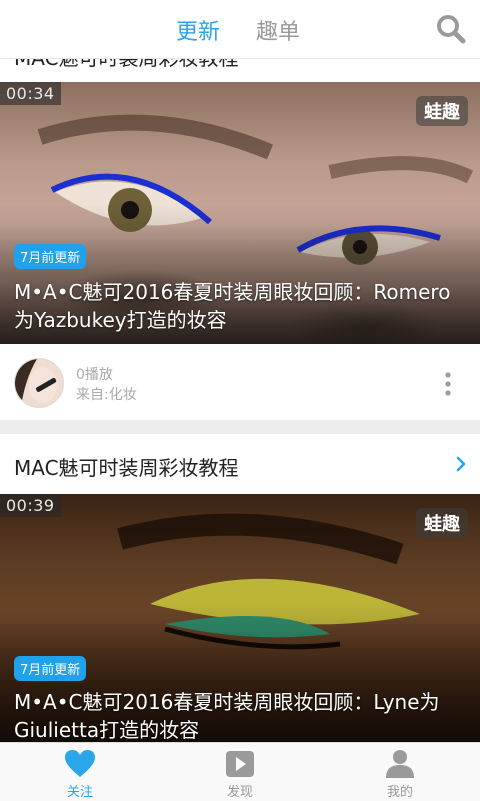 This screenshot has width=480, height=801. Describe the element at coordinates (80, 763) in the screenshot. I see `heart-icon` at that location.